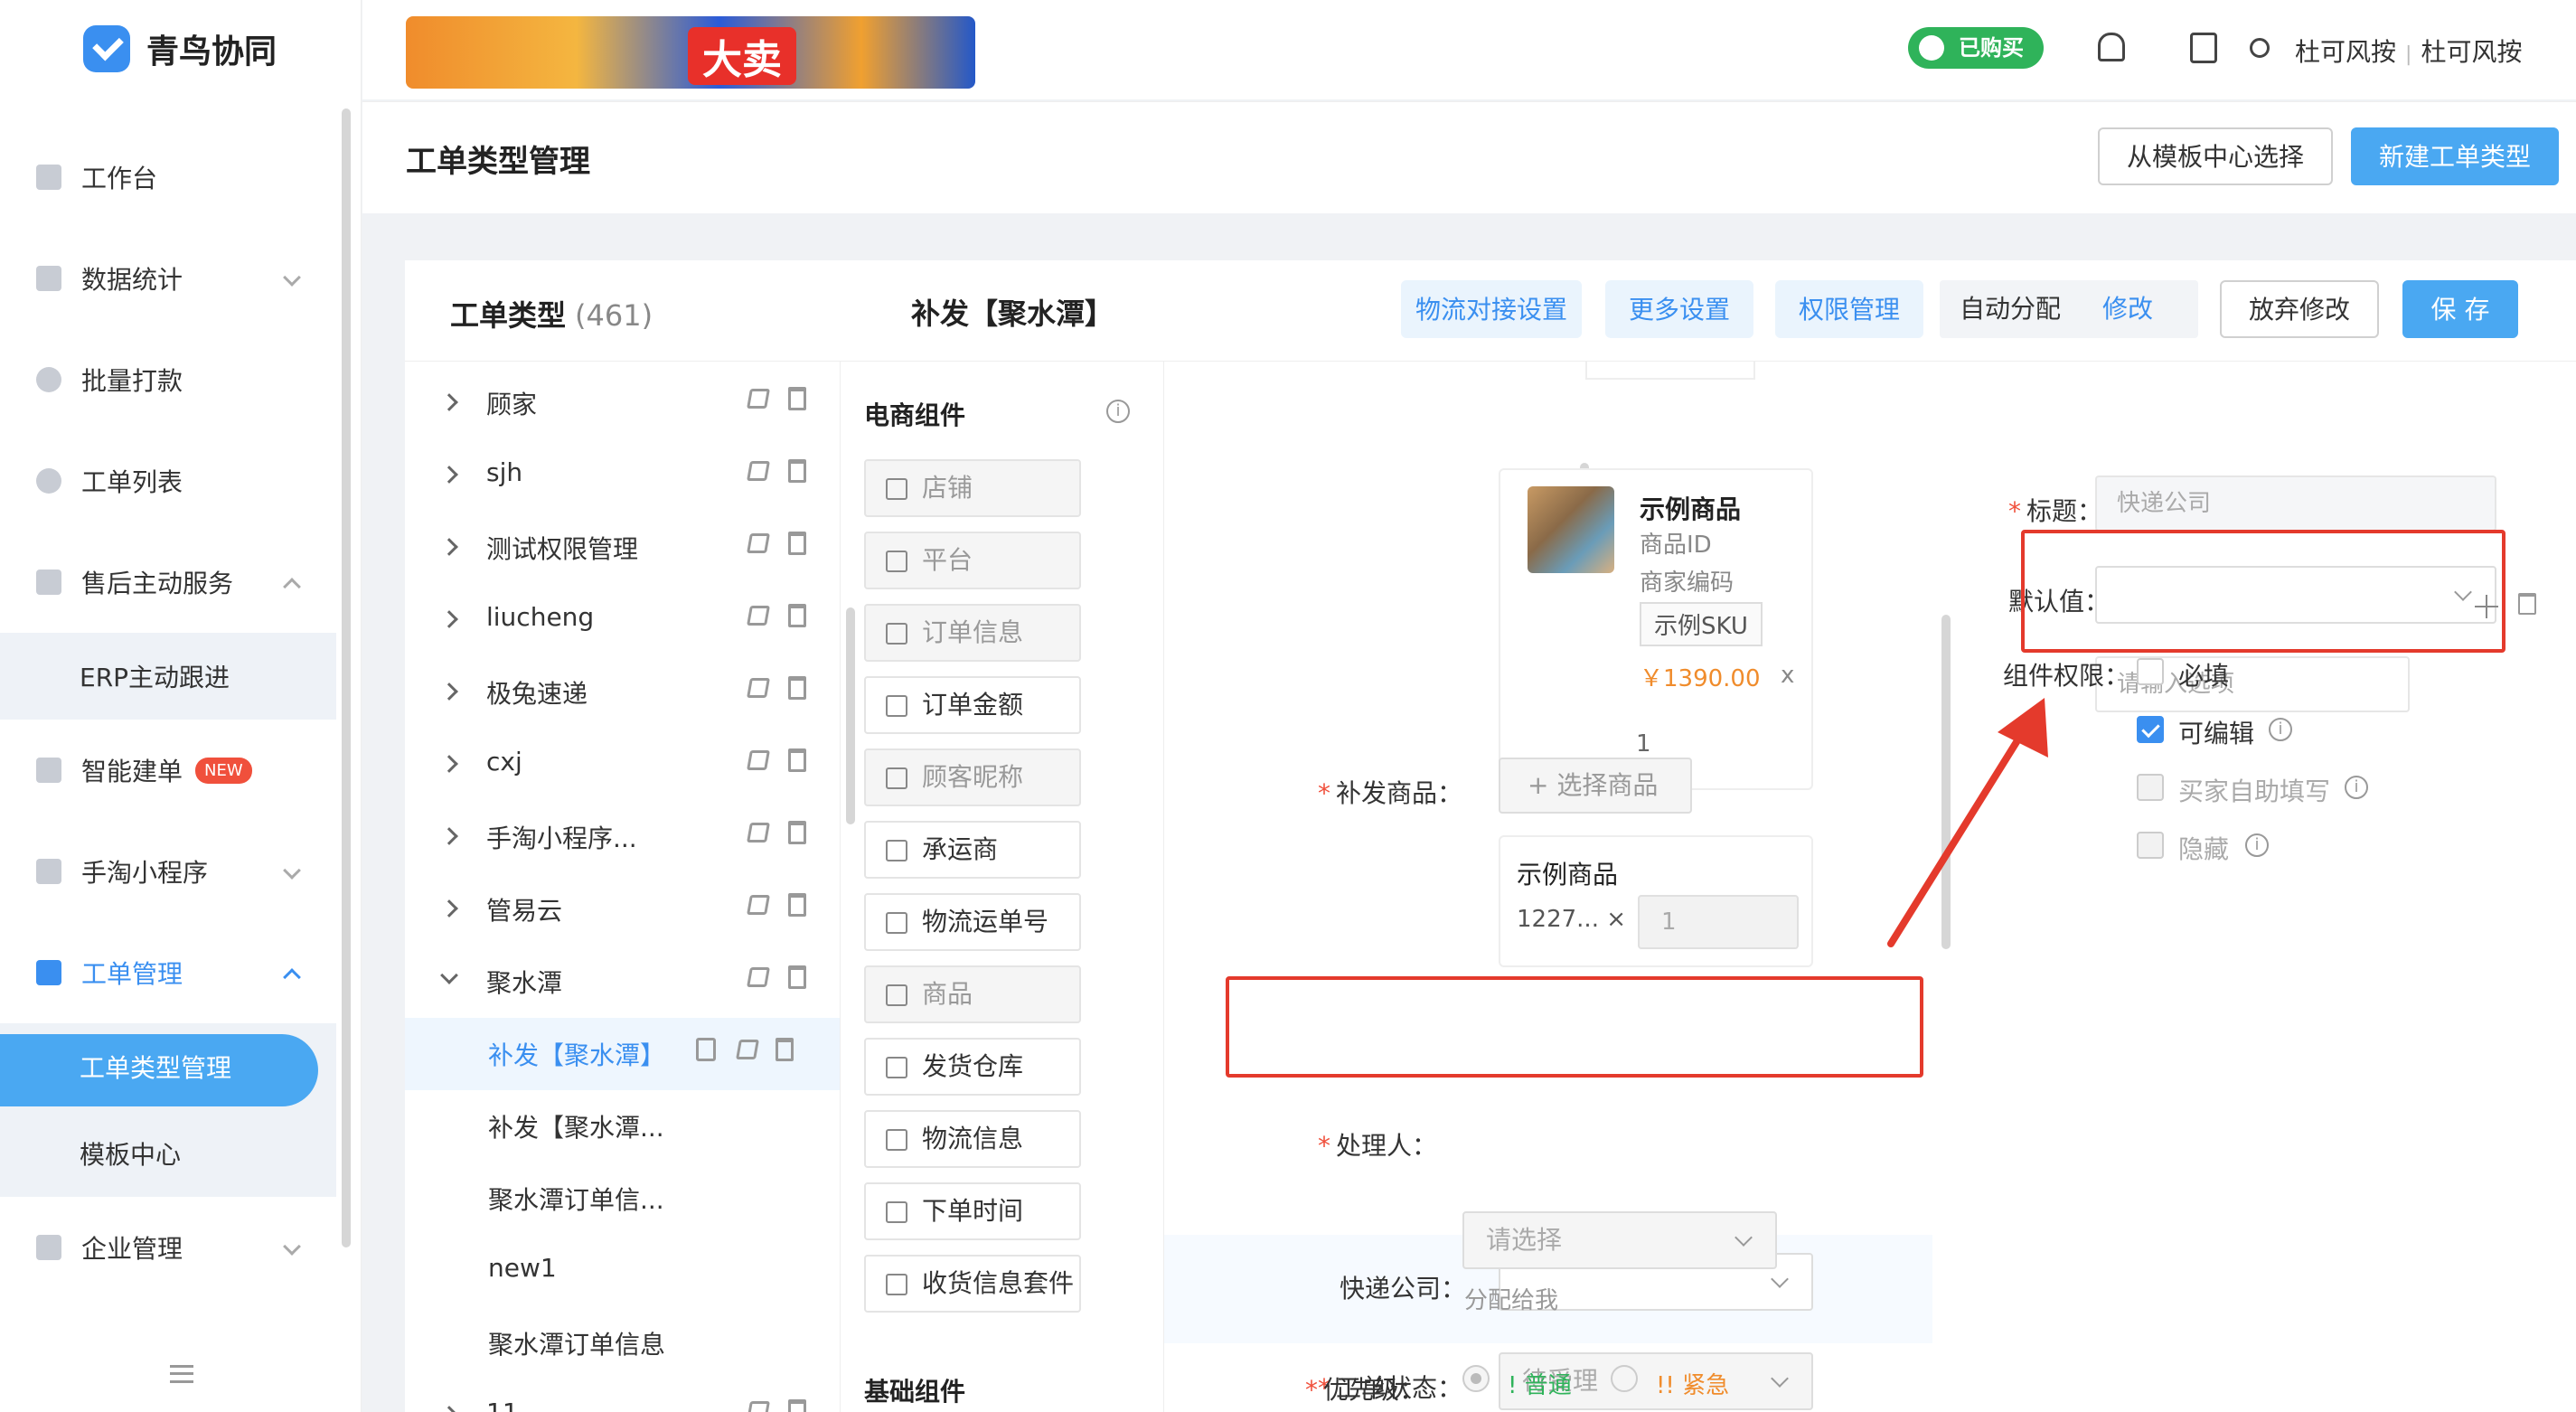 Image resolution: width=2576 pixels, height=1412 pixels. What do you see at coordinates (168, 278) in the screenshot?
I see `sidebar-item-stats: 数据统计` at bounding box center [168, 278].